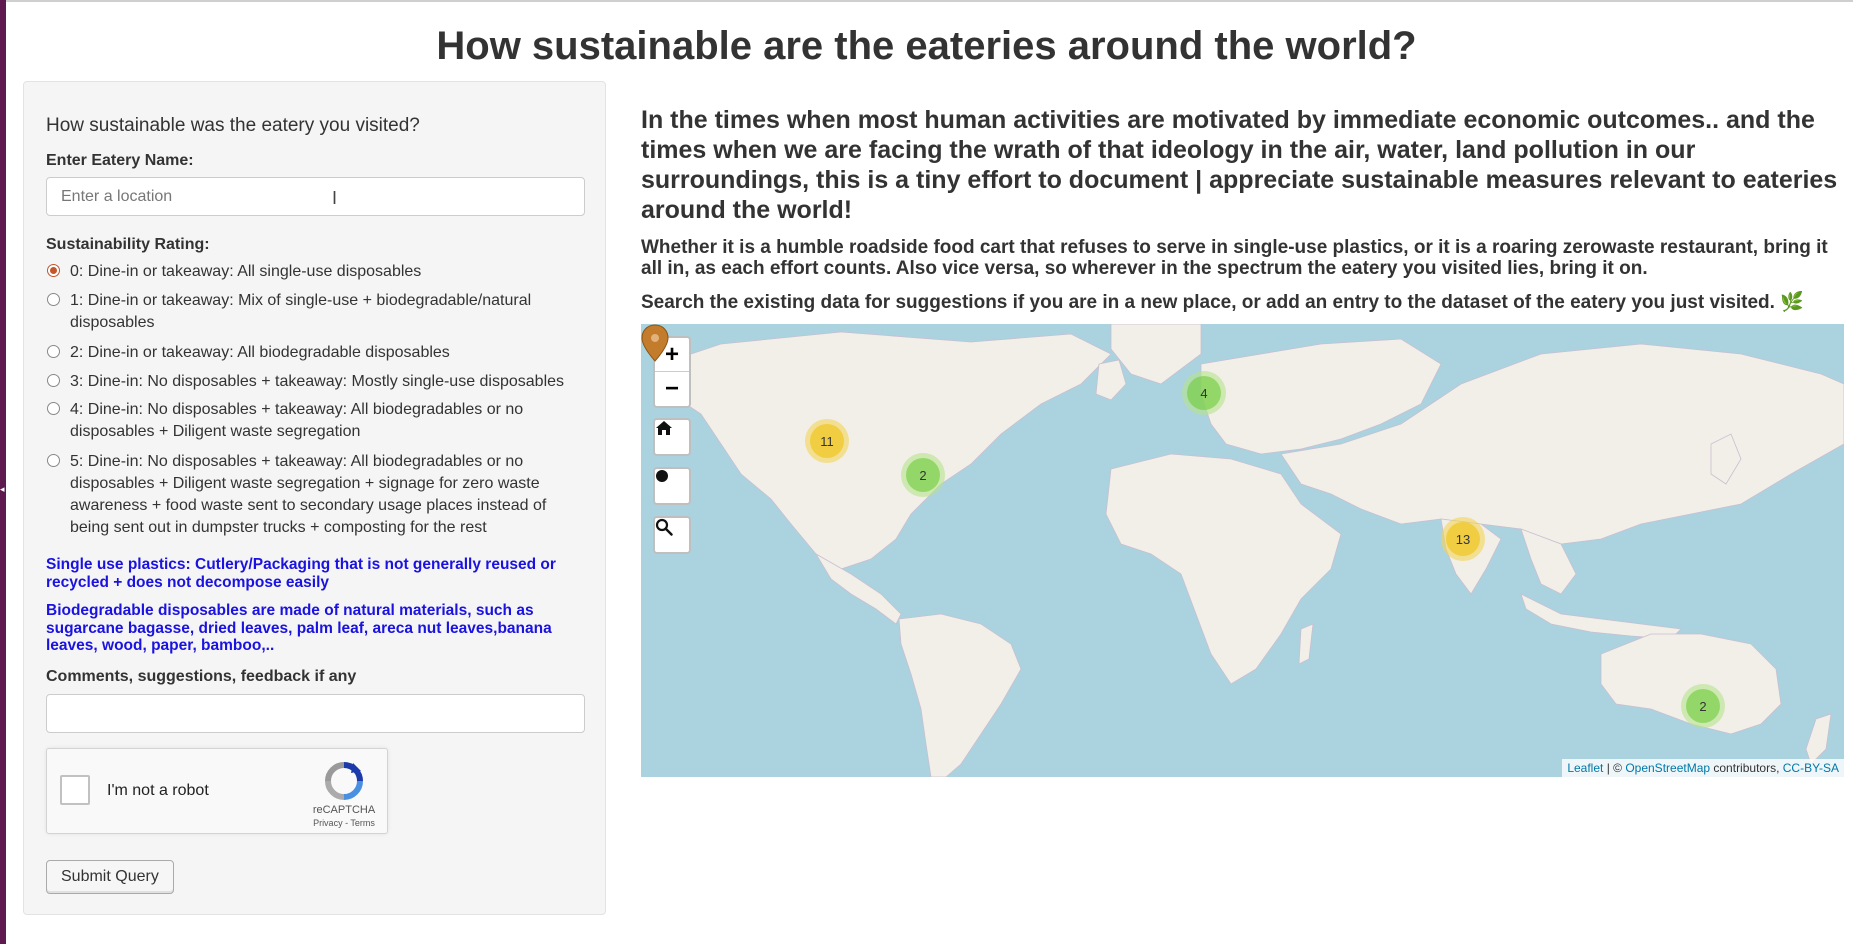 The width and height of the screenshot is (1853, 944). What do you see at coordinates (2, 489) in the screenshot?
I see `edge-expand-icon: ◂` at bounding box center [2, 489].